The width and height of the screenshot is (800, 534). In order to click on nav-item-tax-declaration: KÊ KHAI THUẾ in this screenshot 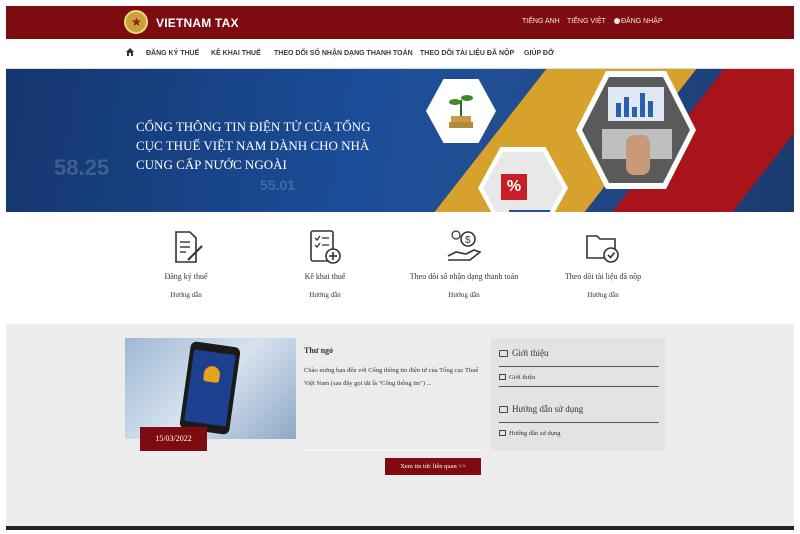, I will do `click(236, 53)`.